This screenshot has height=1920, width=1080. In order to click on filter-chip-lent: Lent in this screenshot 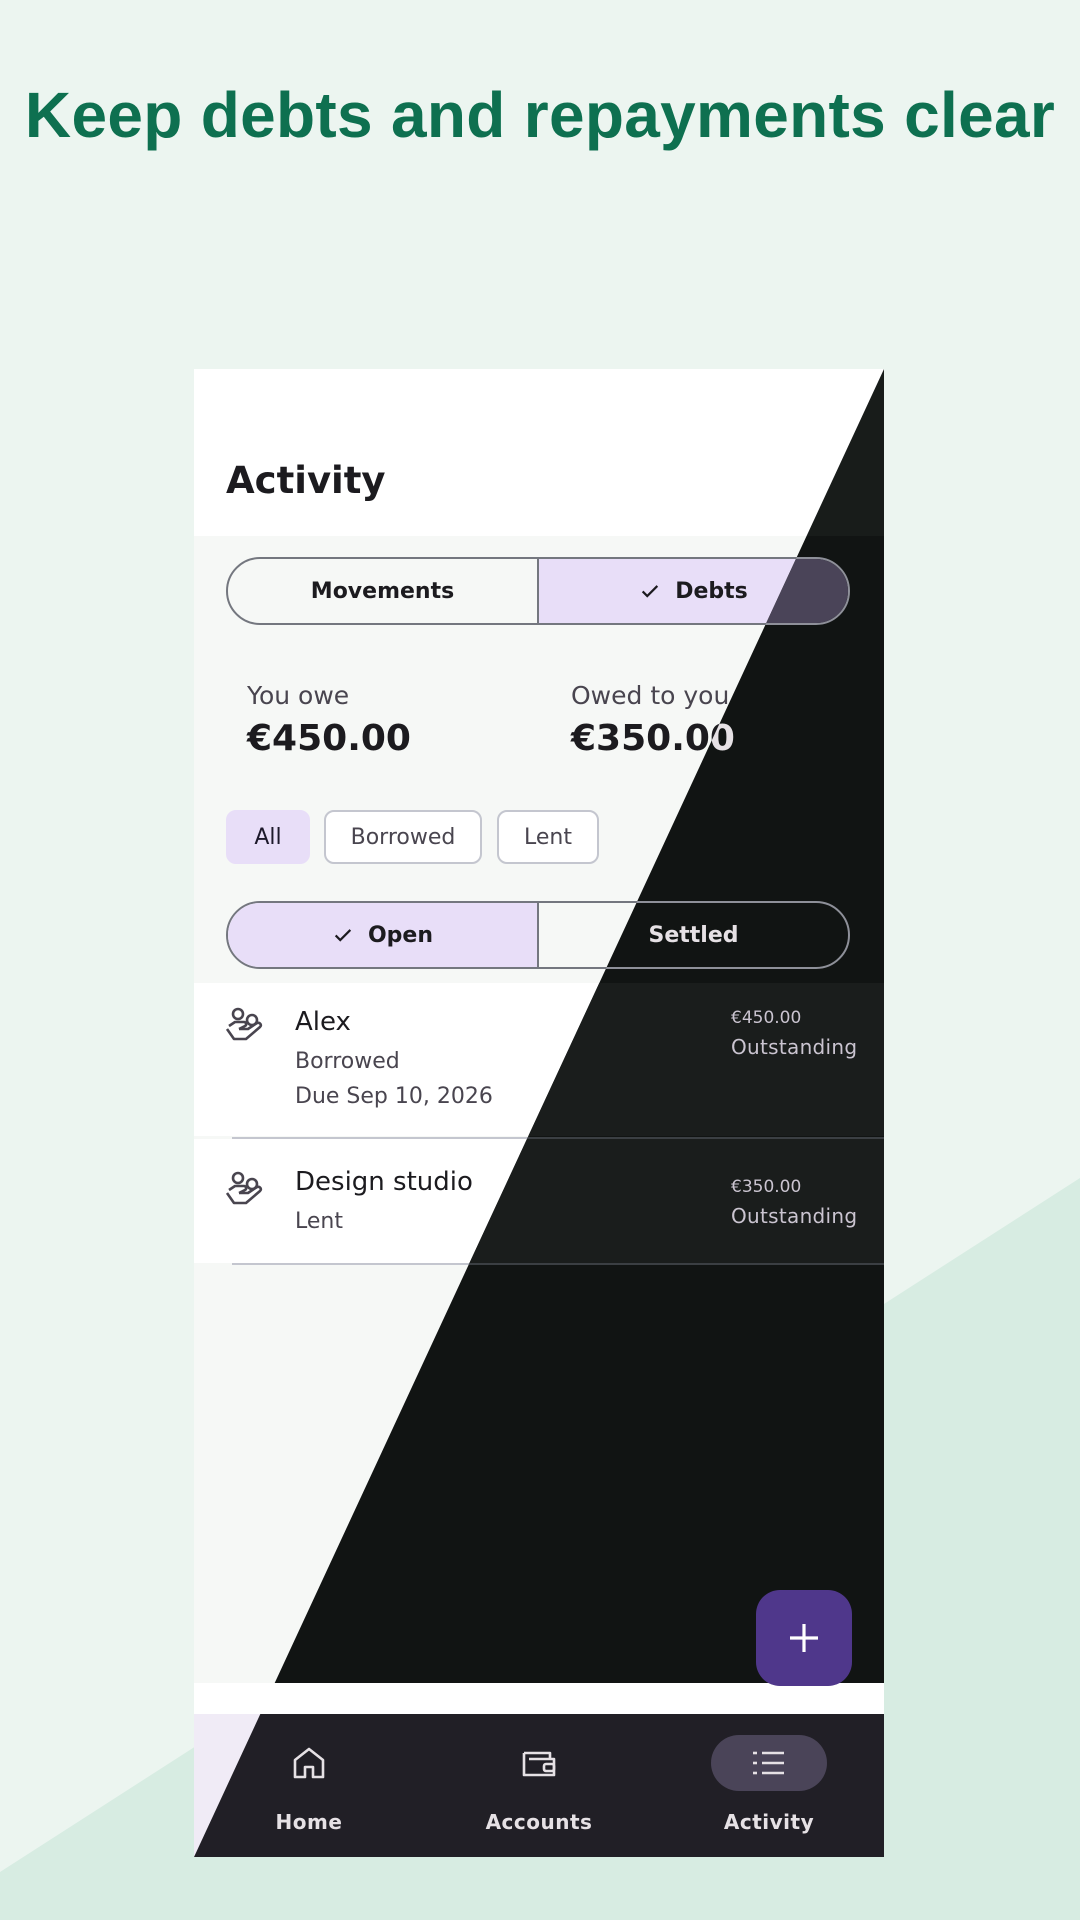, I will do `click(548, 837)`.